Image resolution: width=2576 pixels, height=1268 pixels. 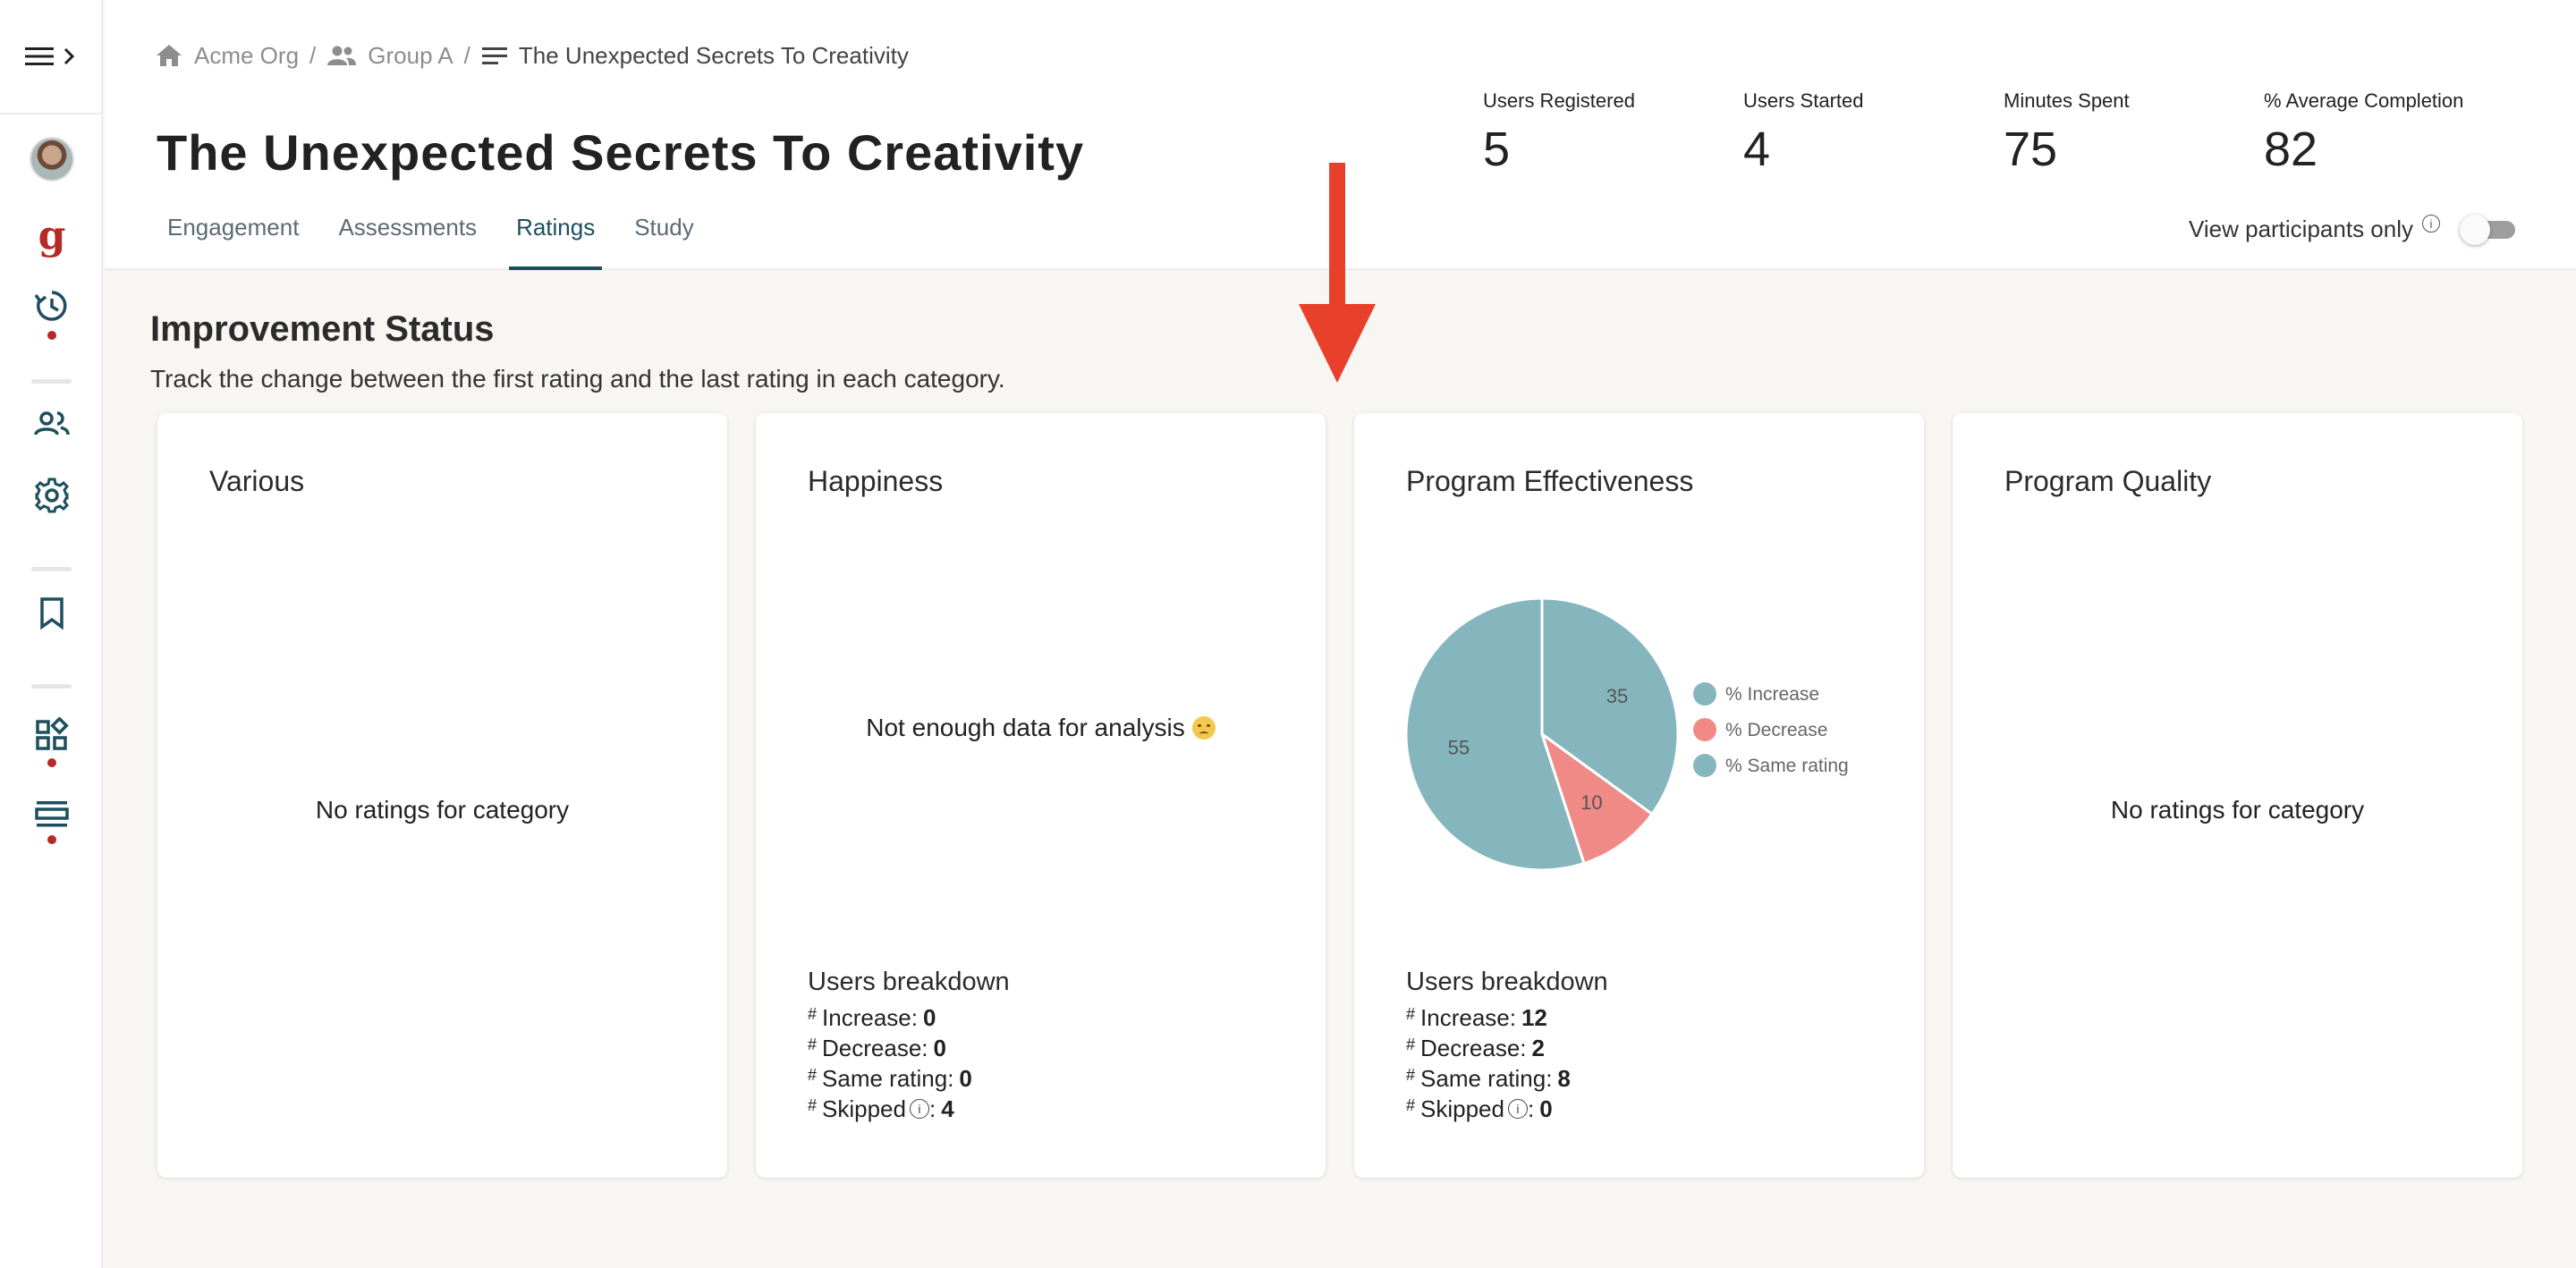 What do you see at coordinates (2108, 481) in the screenshot?
I see `card-title: Program Quality` at bounding box center [2108, 481].